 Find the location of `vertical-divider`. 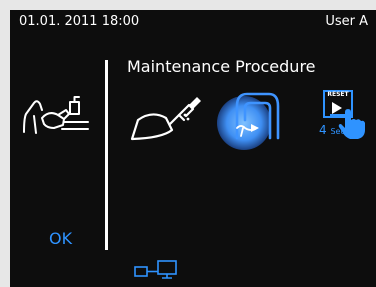

vertical-divider is located at coordinates (106, 155).